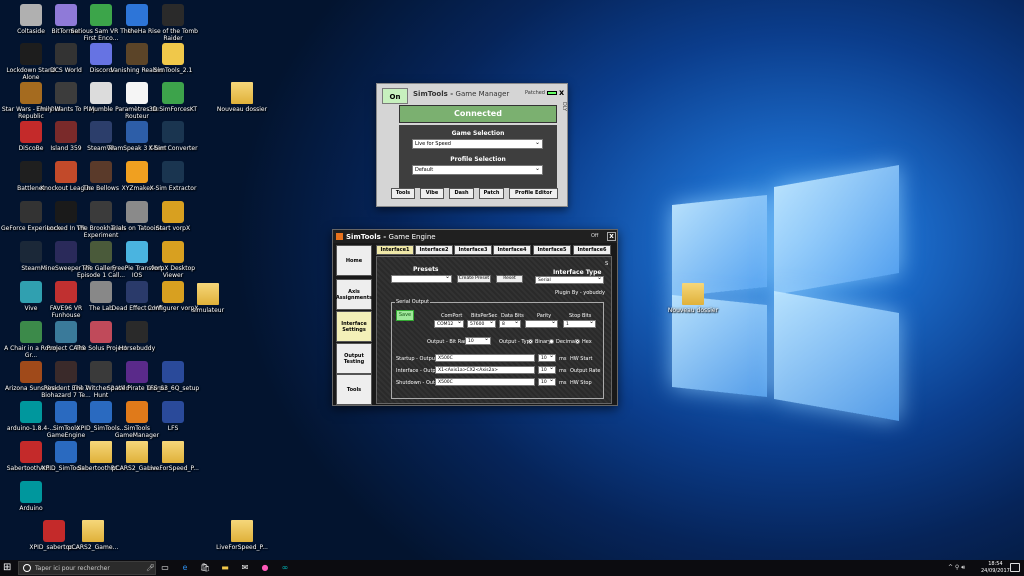 Image resolution: width=1024 pixels, height=576 pixels. Describe the element at coordinates (541, 324) in the screenshot. I see `parity-dropdown` at that location.